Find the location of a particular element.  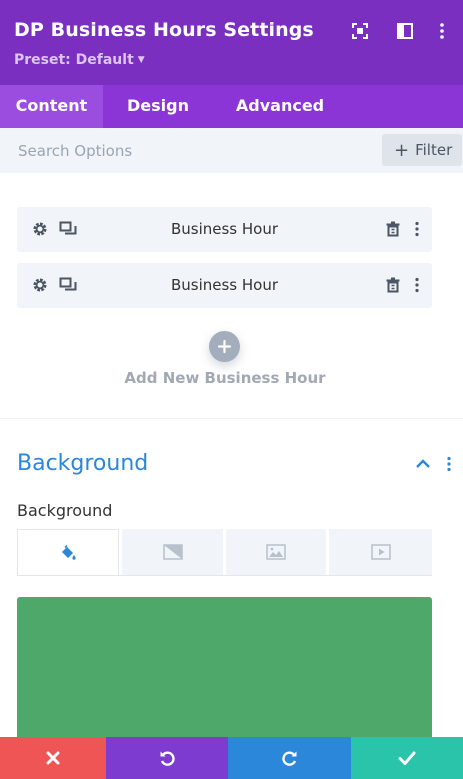

redo-button is located at coordinates (289, 758).